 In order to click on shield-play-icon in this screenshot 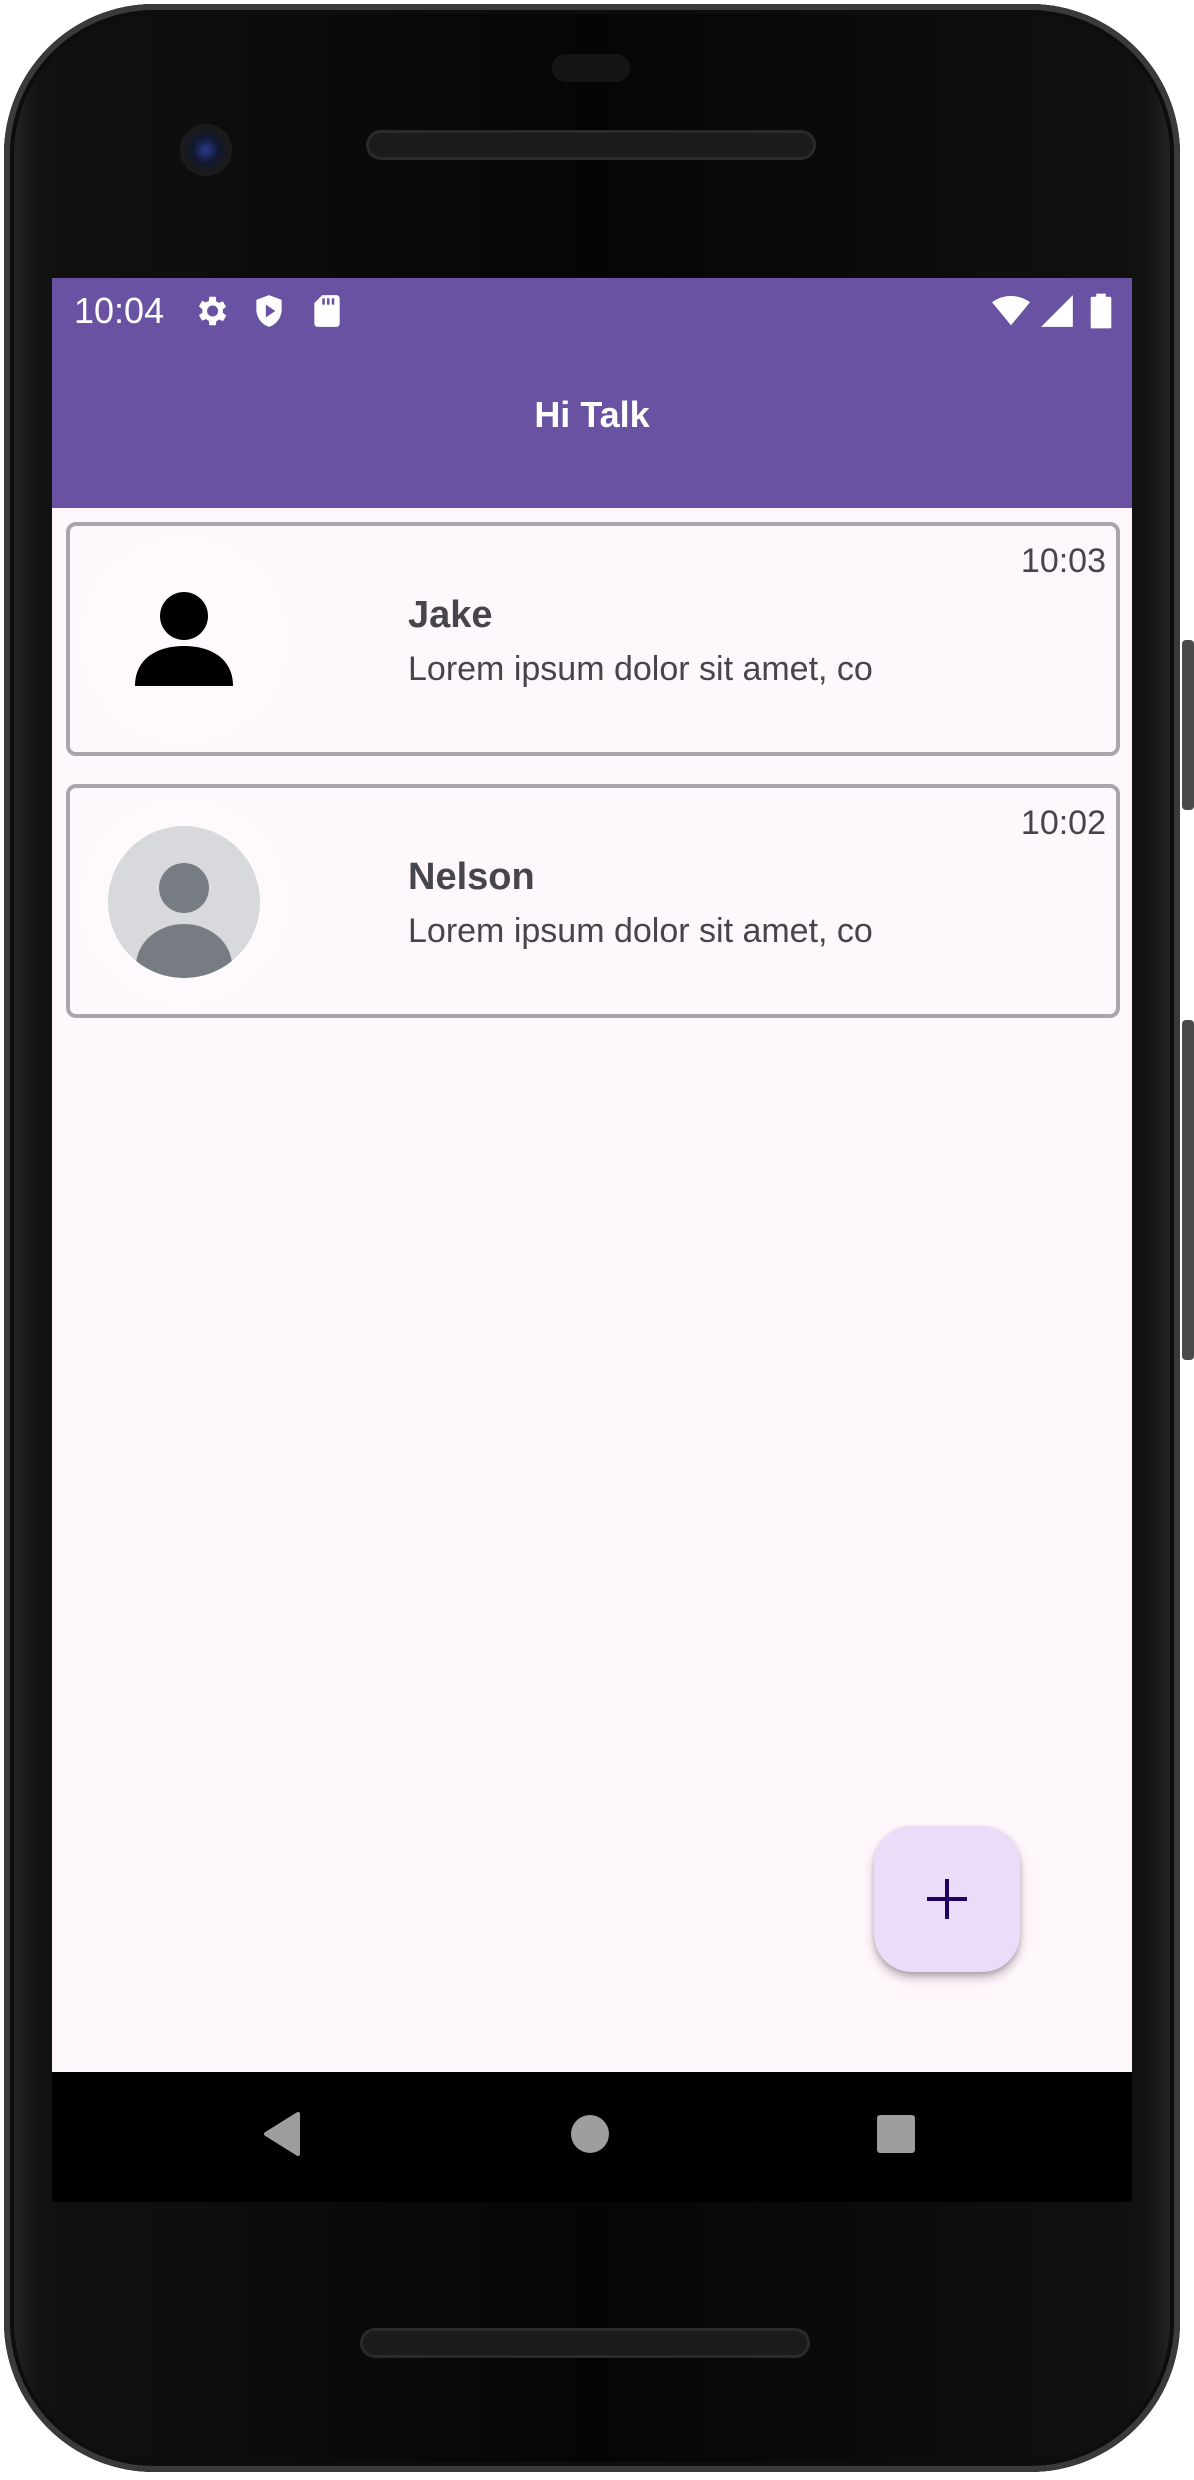, I will do `click(269, 311)`.